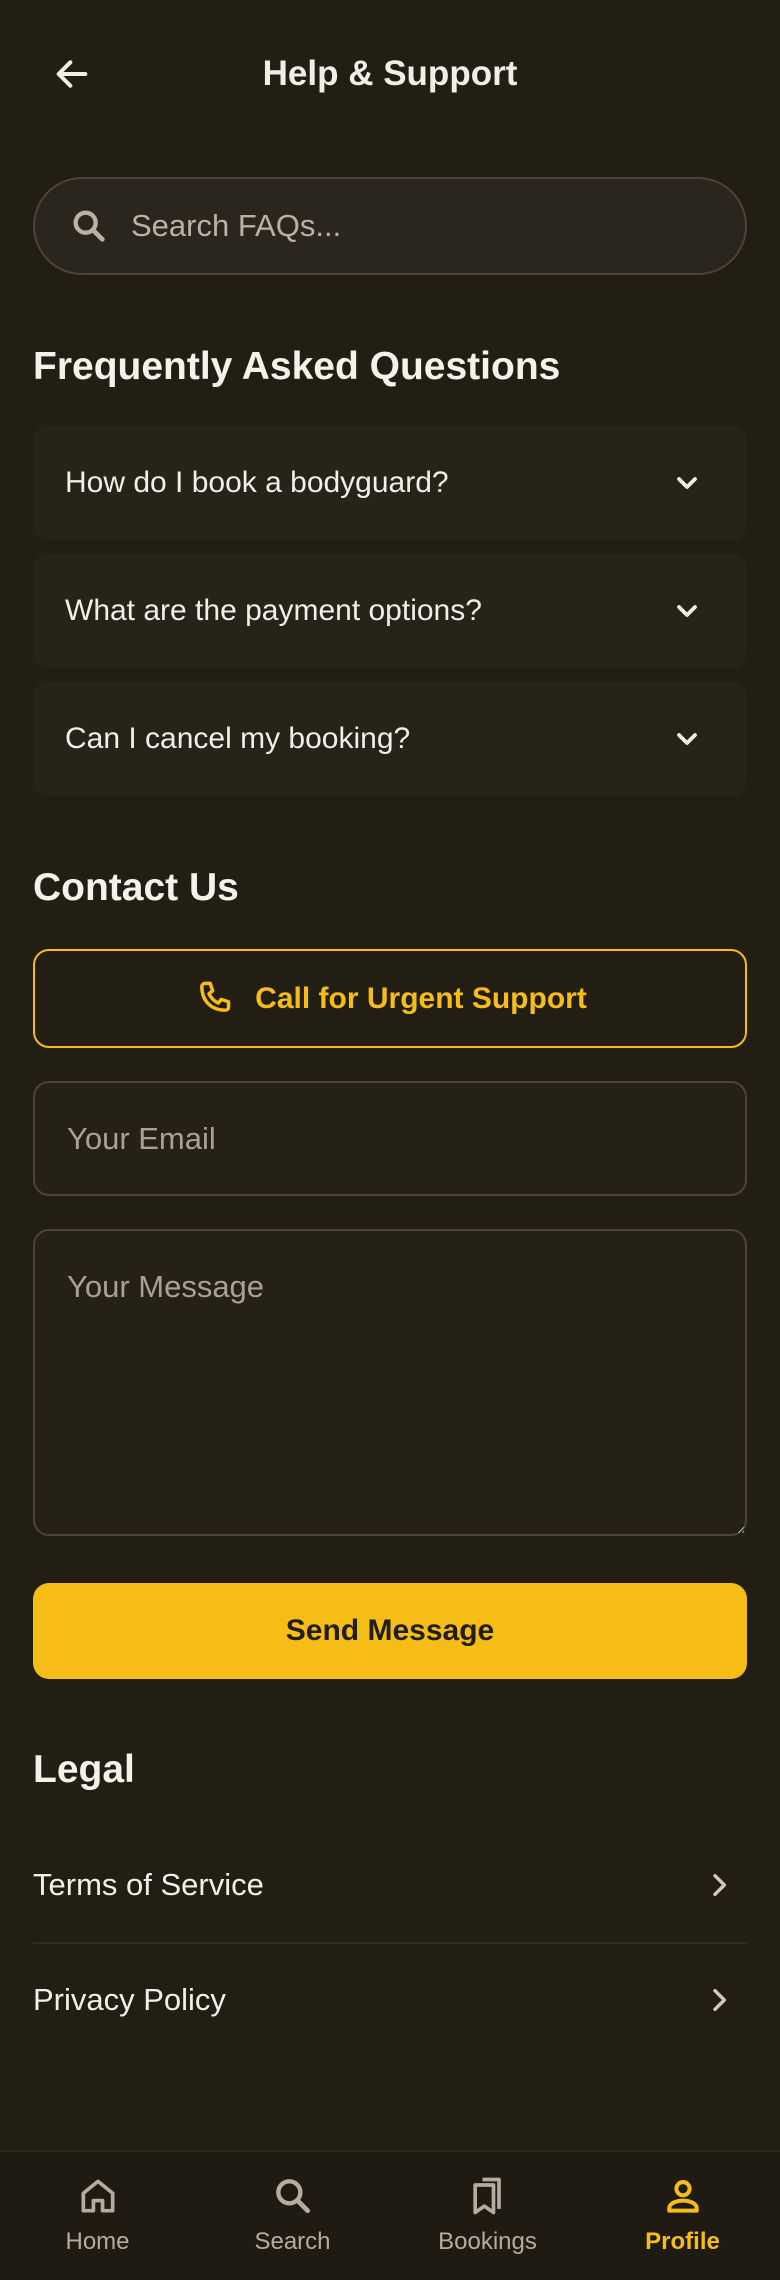 Image resolution: width=780 pixels, height=2280 pixels. I want to click on home-icon, so click(98, 2196).